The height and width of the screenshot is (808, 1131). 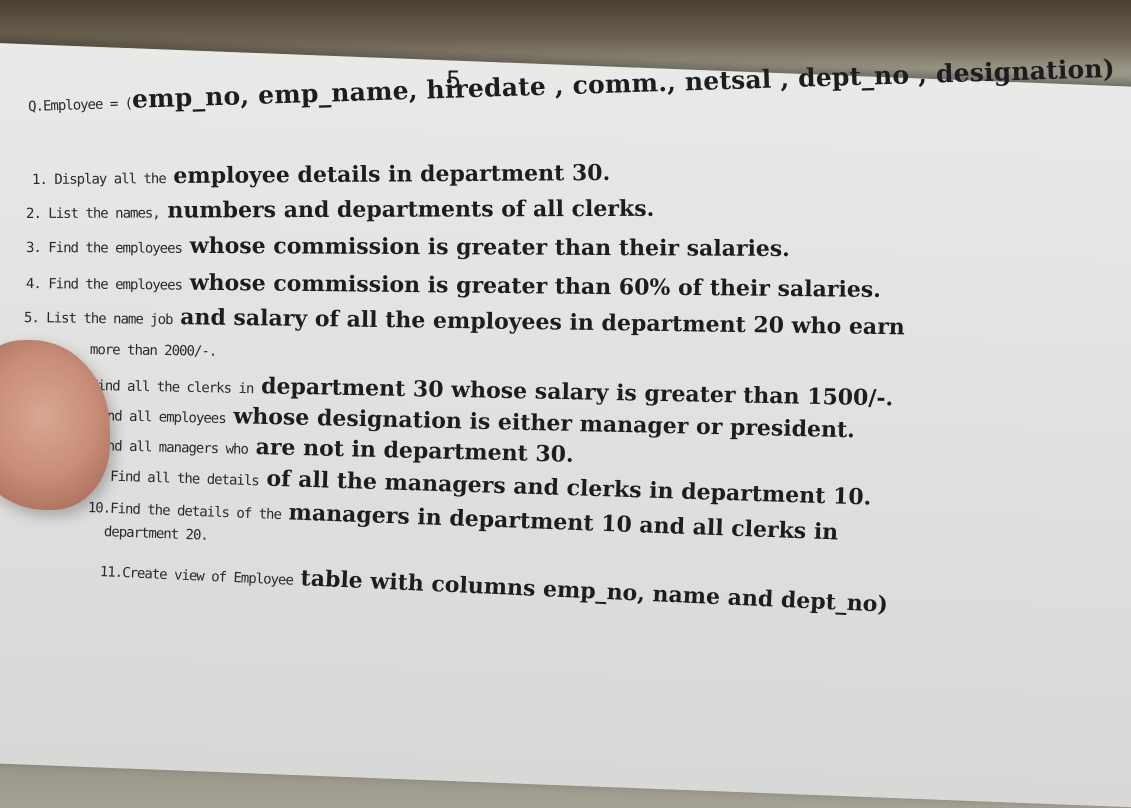 What do you see at coordinates (104, 285) in the screenshot?
I see `question-prefix: 4. Find the employees` at bounding box center [104, 285].